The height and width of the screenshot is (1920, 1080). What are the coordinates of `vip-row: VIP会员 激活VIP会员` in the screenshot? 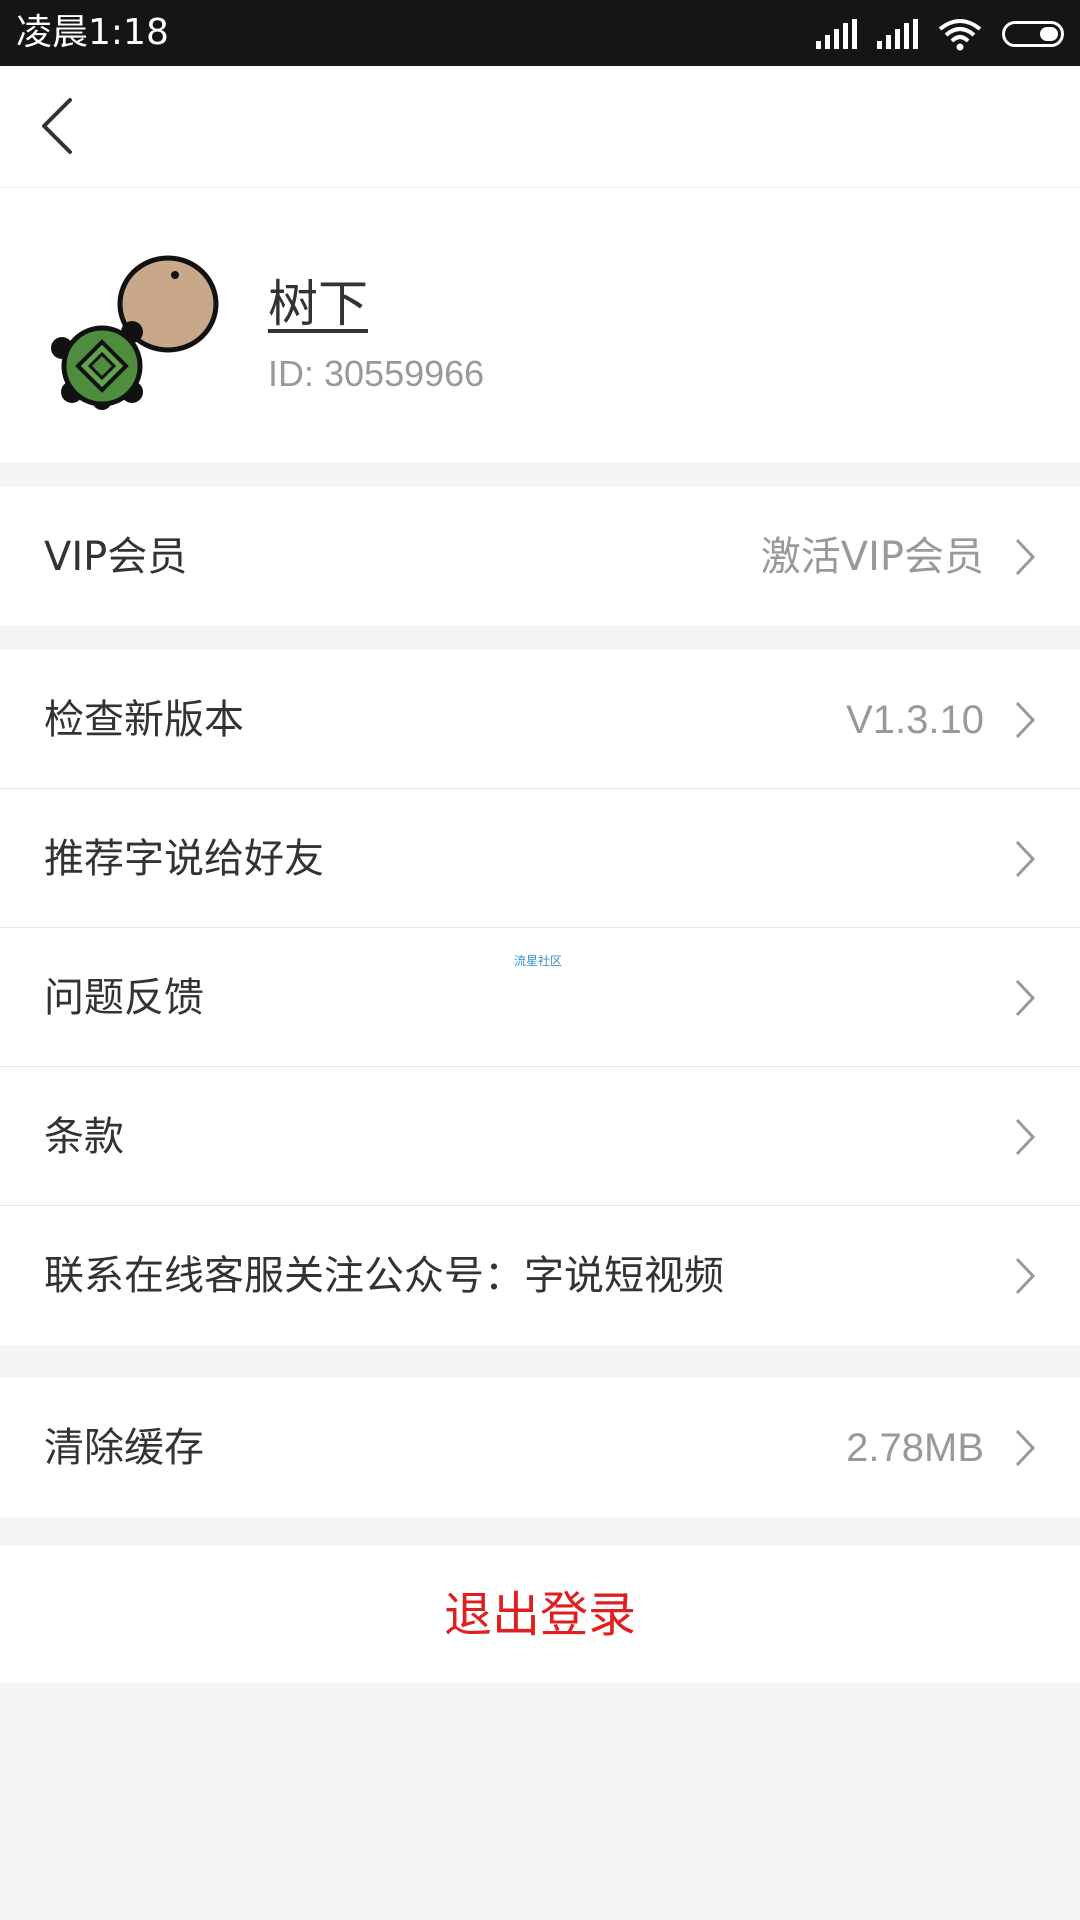 It's located at (540, 556).